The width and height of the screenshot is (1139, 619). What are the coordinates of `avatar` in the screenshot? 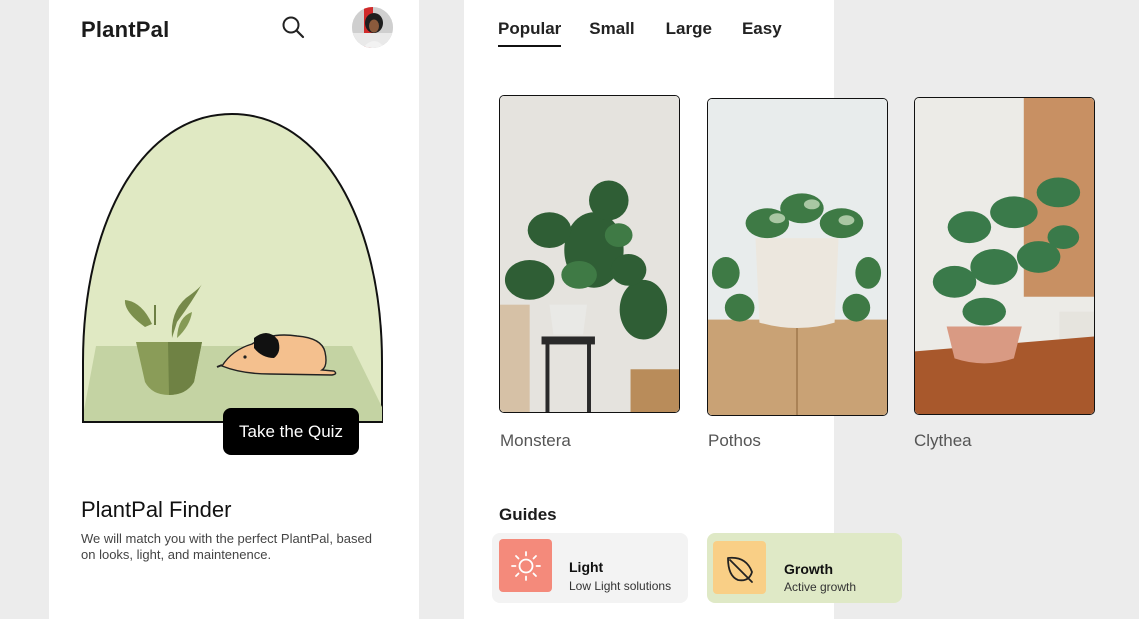 It's located at (372, 27).